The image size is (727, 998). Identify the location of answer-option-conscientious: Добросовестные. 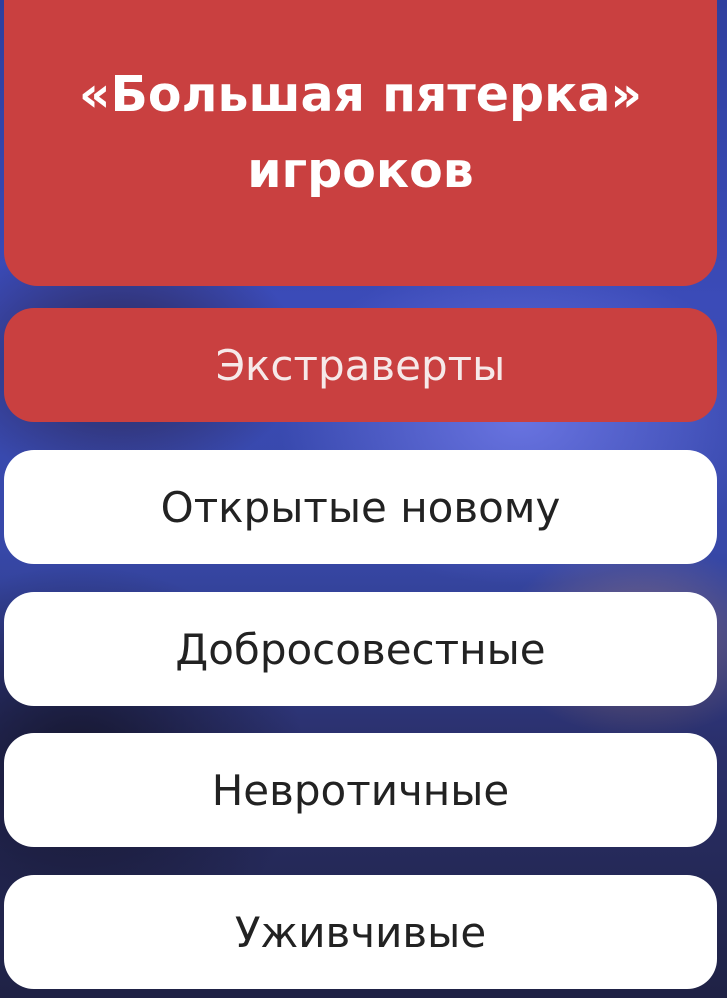
(360, 649).